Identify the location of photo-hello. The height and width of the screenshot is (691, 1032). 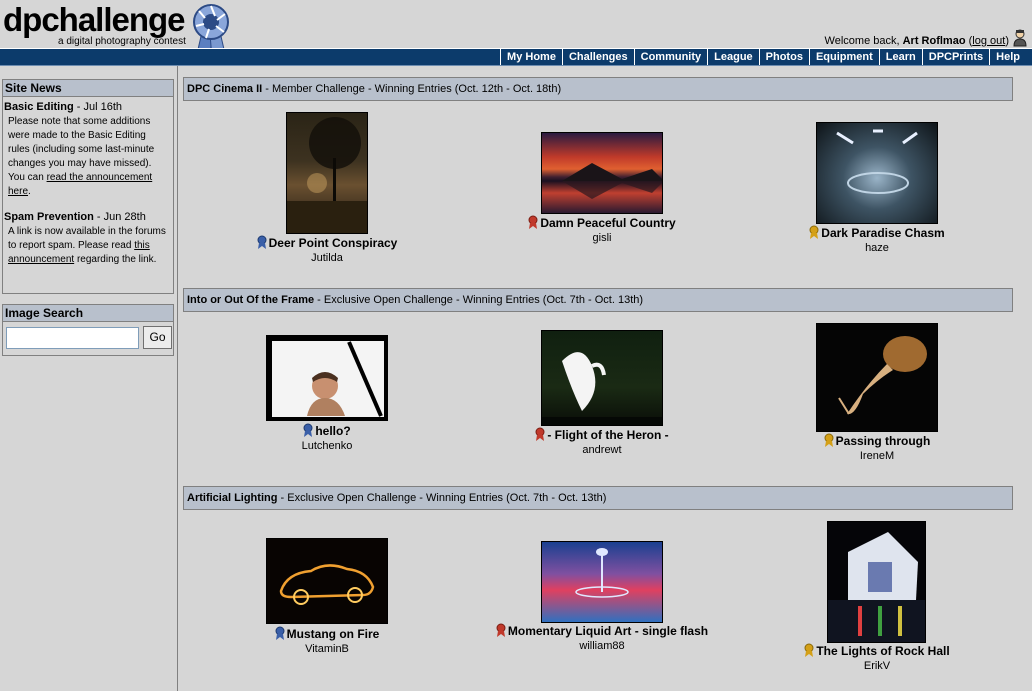
(327, 378).